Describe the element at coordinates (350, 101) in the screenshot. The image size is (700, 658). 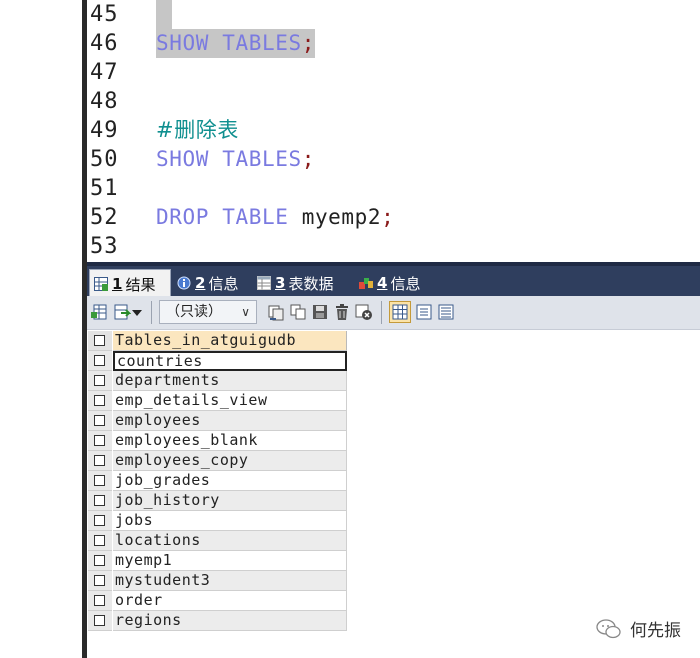
I see `editor-line: 48` at that location.